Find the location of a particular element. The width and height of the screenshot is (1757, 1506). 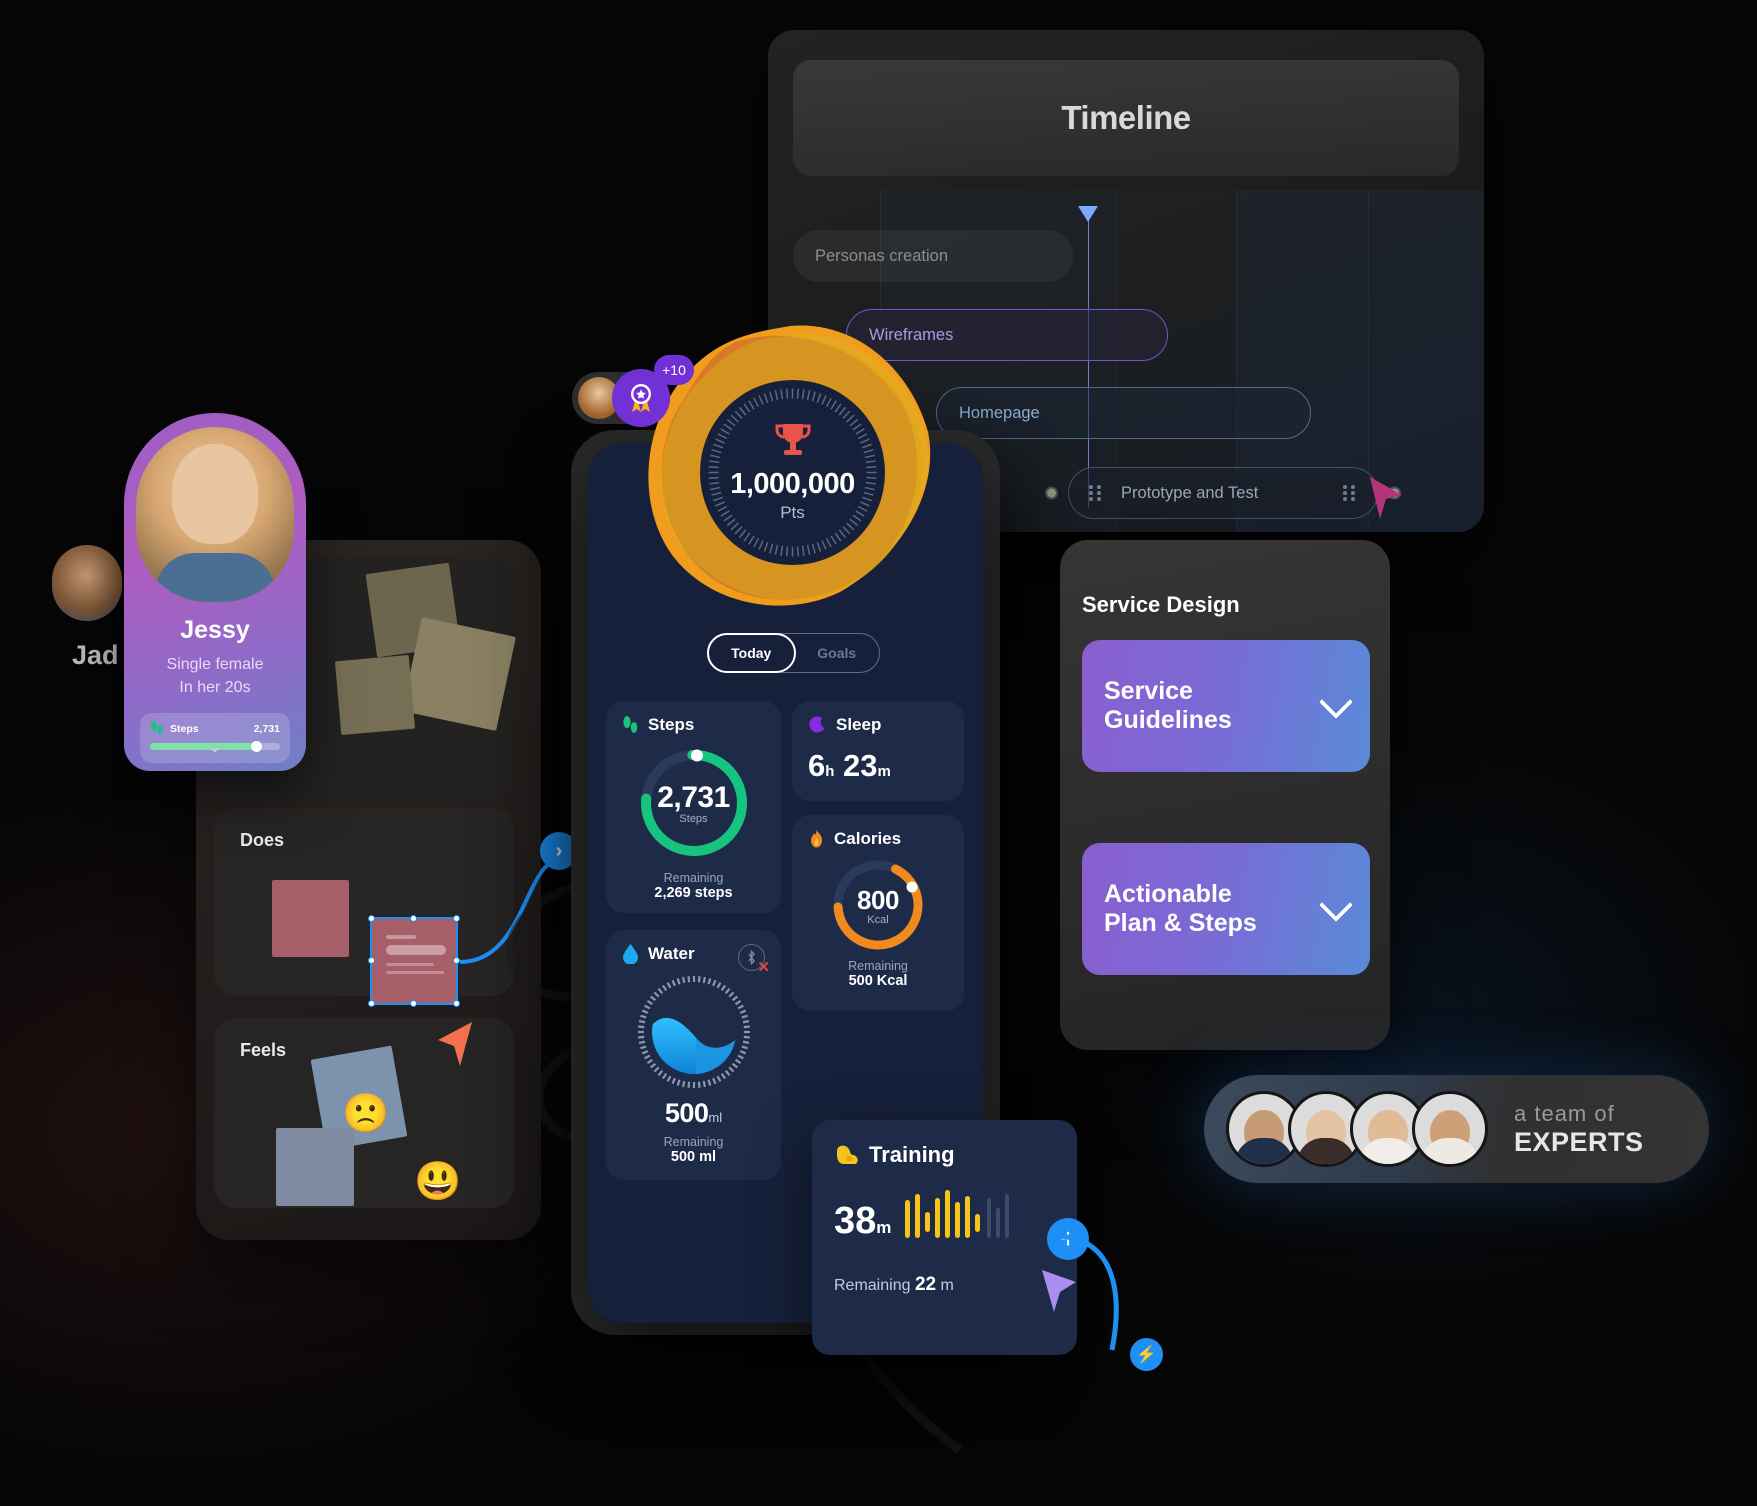

training-remaining-unit: m is located at coordinates (947, 1285).